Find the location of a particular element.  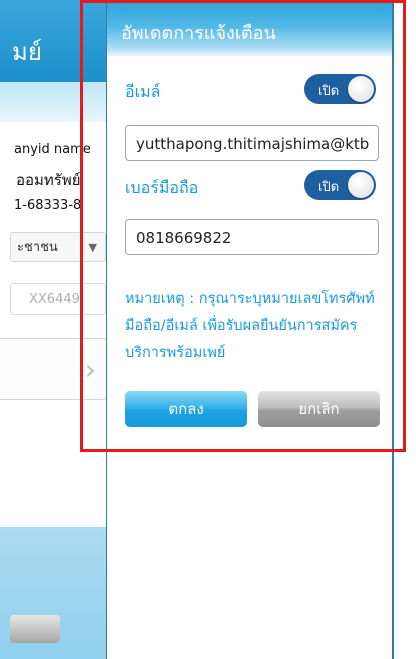

background-band is located at coordinates (55, 102).